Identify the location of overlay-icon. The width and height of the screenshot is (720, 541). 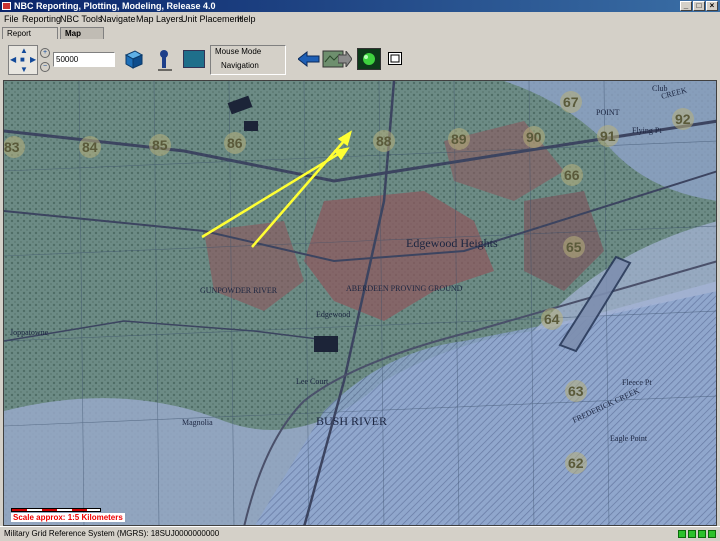
(369, 59).